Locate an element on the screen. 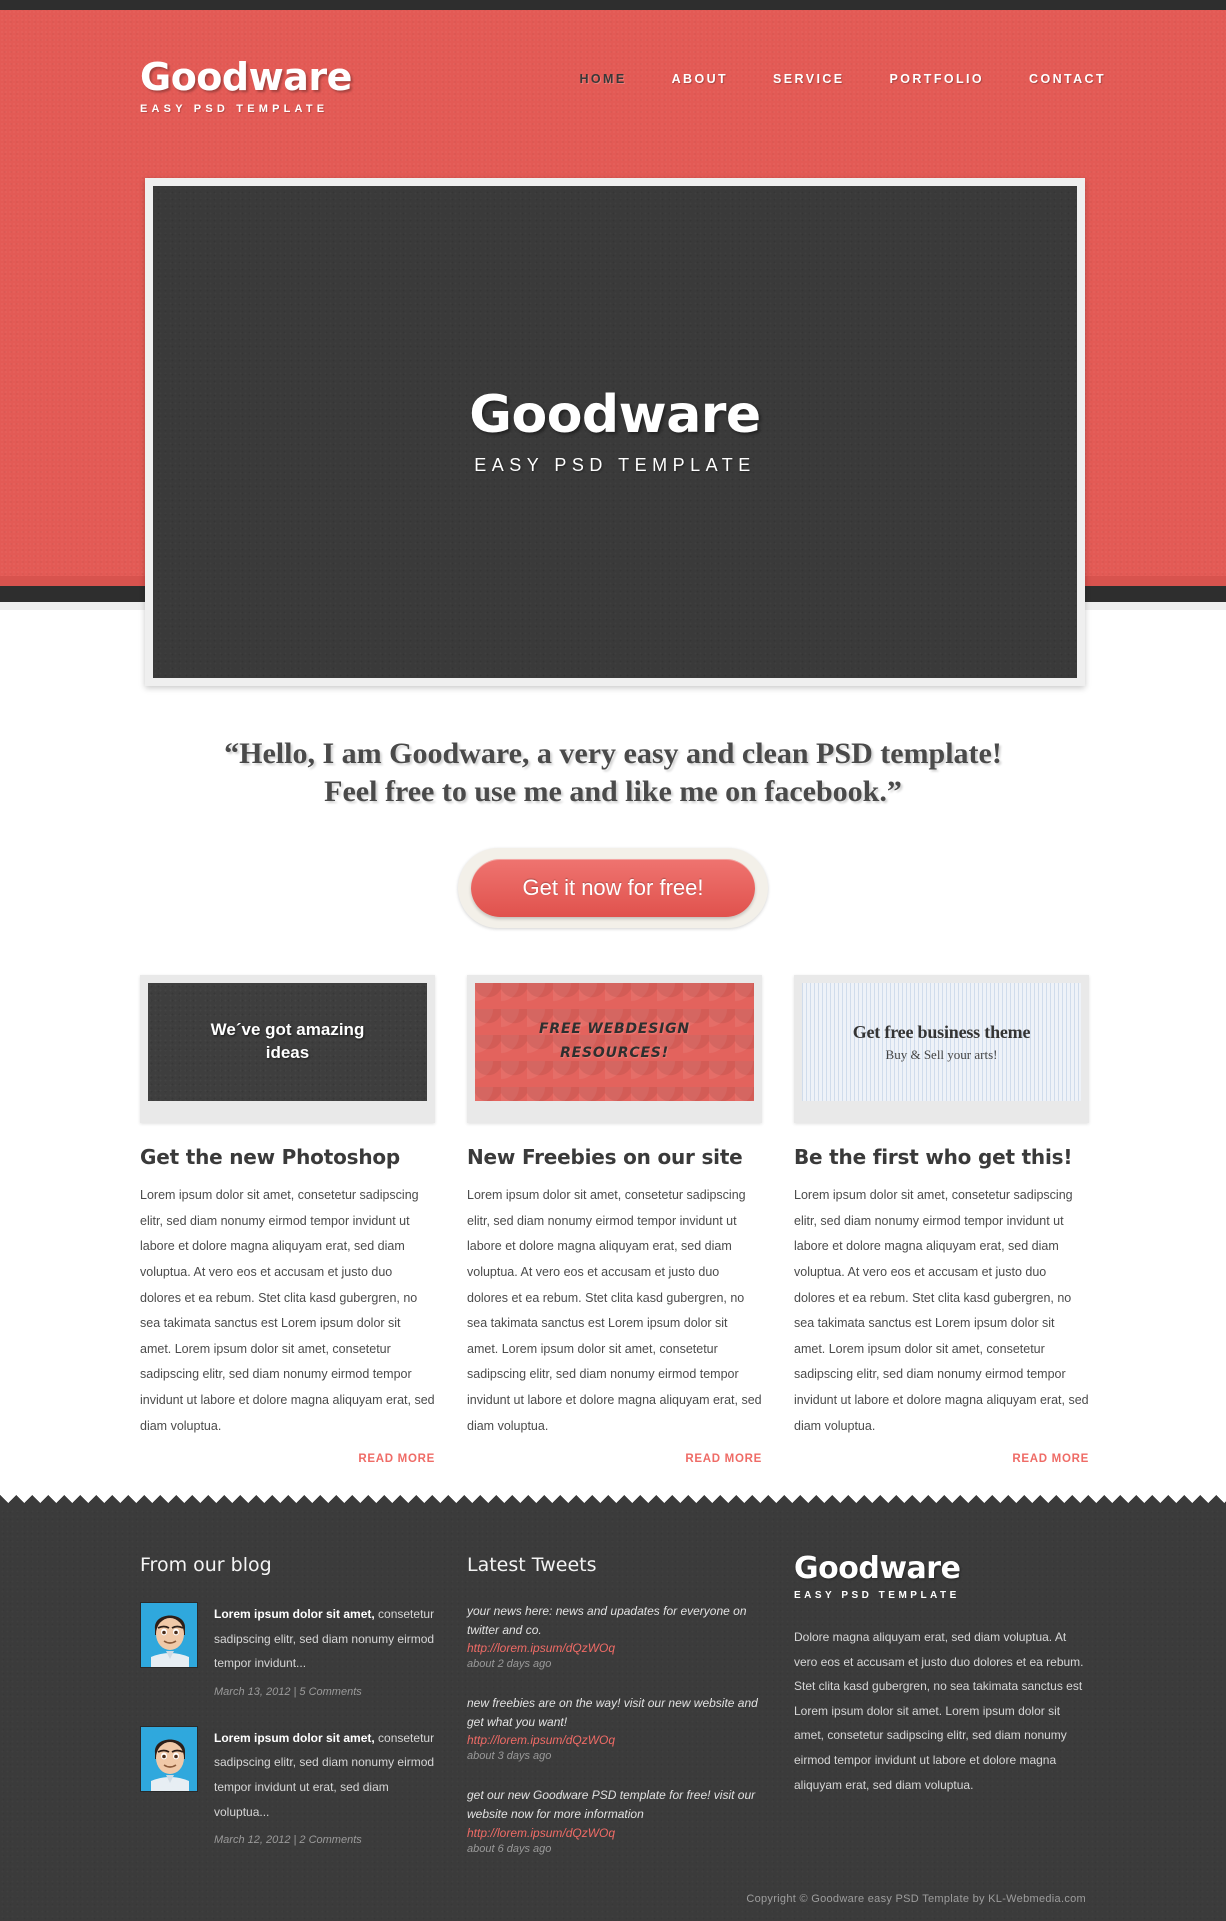  logo-title: Goodware is located at coordinates (246, 77).